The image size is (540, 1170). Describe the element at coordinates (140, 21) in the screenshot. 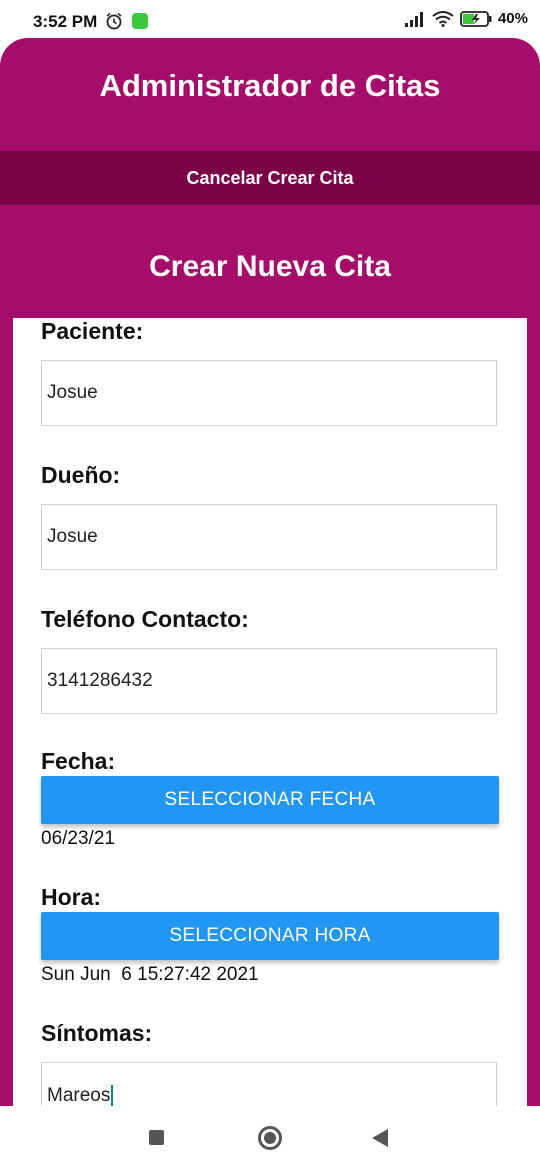

I see `app-notification-icon` at that location.